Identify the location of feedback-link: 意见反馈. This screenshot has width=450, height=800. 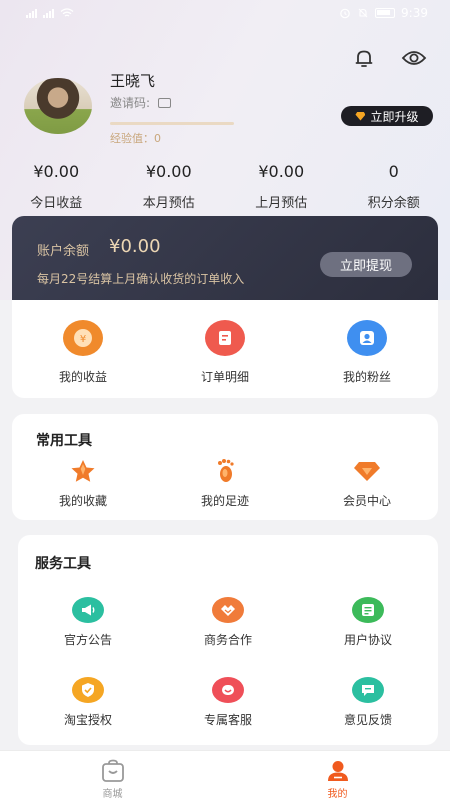
(368, 702).